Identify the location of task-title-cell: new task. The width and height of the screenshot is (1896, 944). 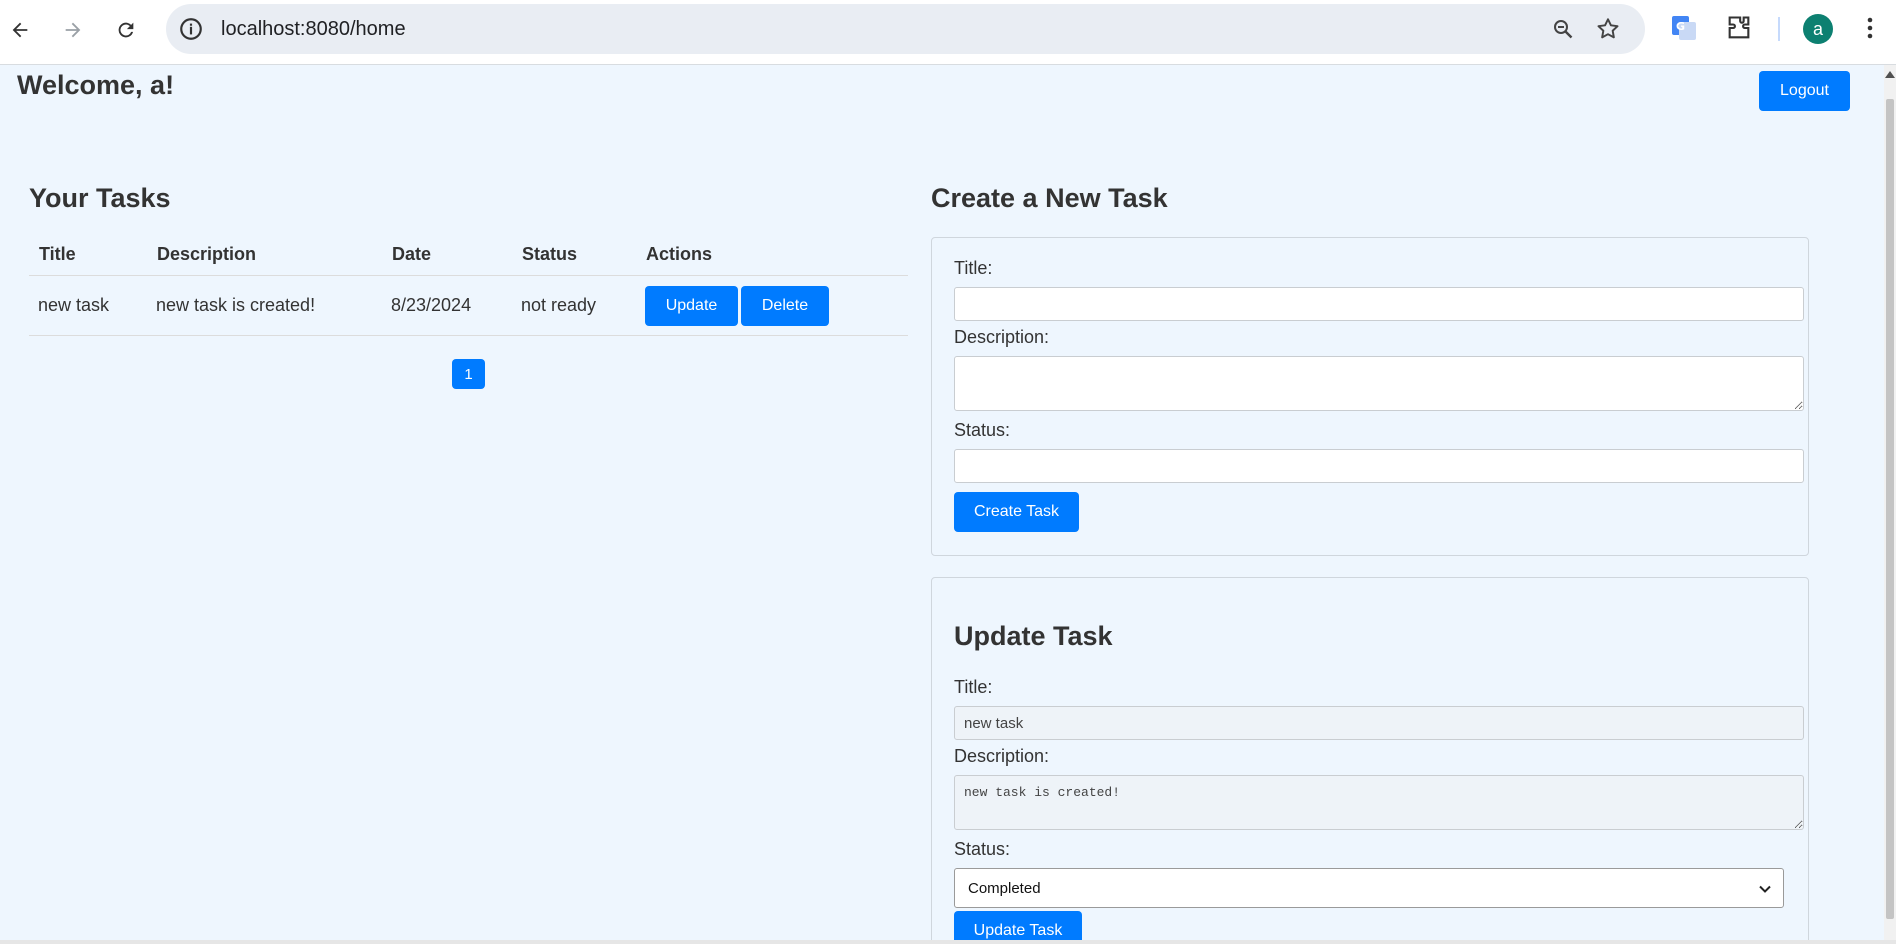
(88, 305).